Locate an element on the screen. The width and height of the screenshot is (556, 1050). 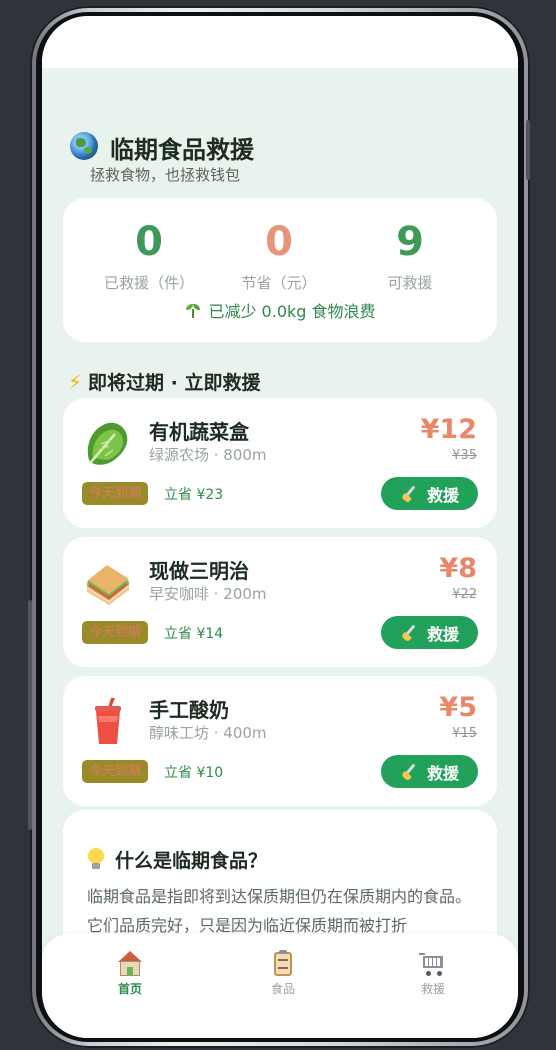
page-subtitle: 拯救食物，也拯救钱包 is located at coordinates (165, 175).